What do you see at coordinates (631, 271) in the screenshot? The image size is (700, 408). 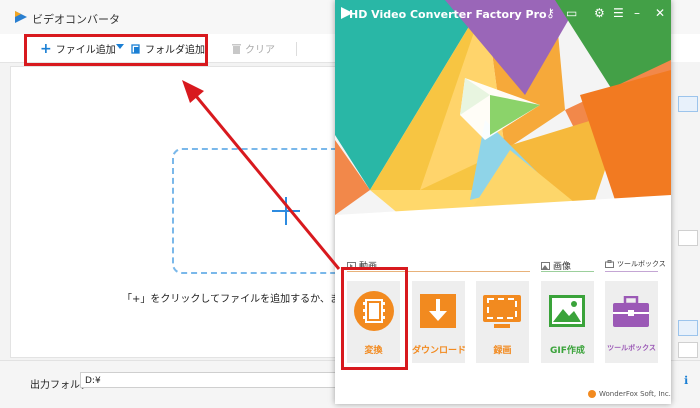 I see `toolbox-section-divider` at bounding box center [631, 271].